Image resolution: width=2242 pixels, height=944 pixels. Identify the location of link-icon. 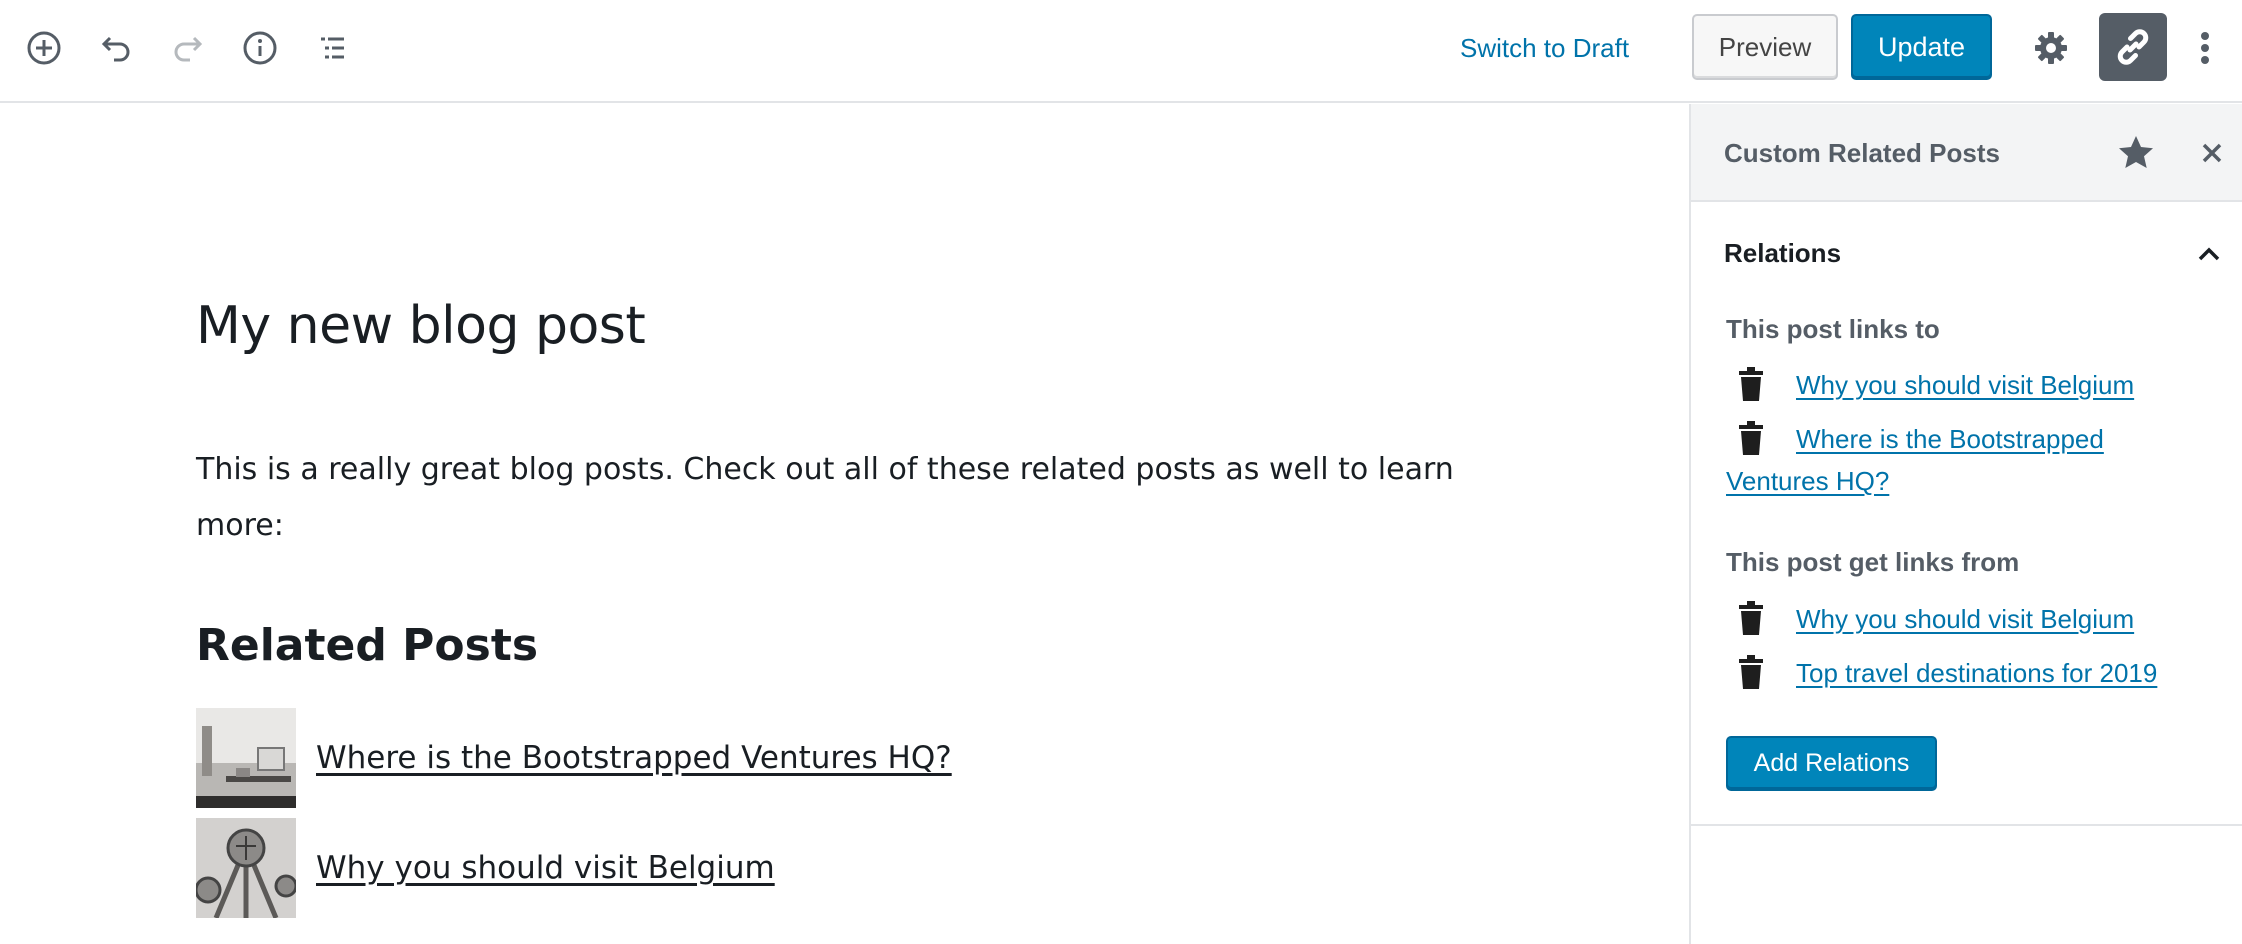
(2133, 47).